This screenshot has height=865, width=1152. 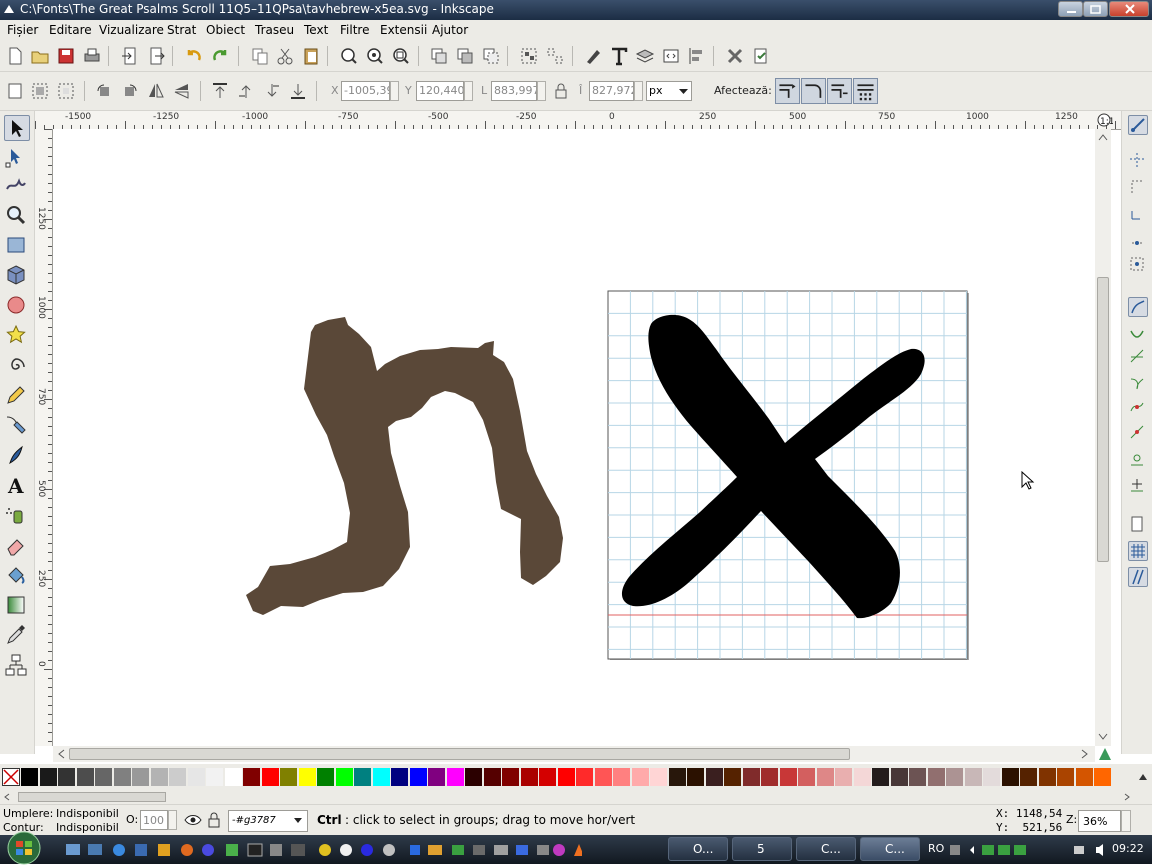 I want to click on taskbar-button: 5, so click(x=762, y=849).